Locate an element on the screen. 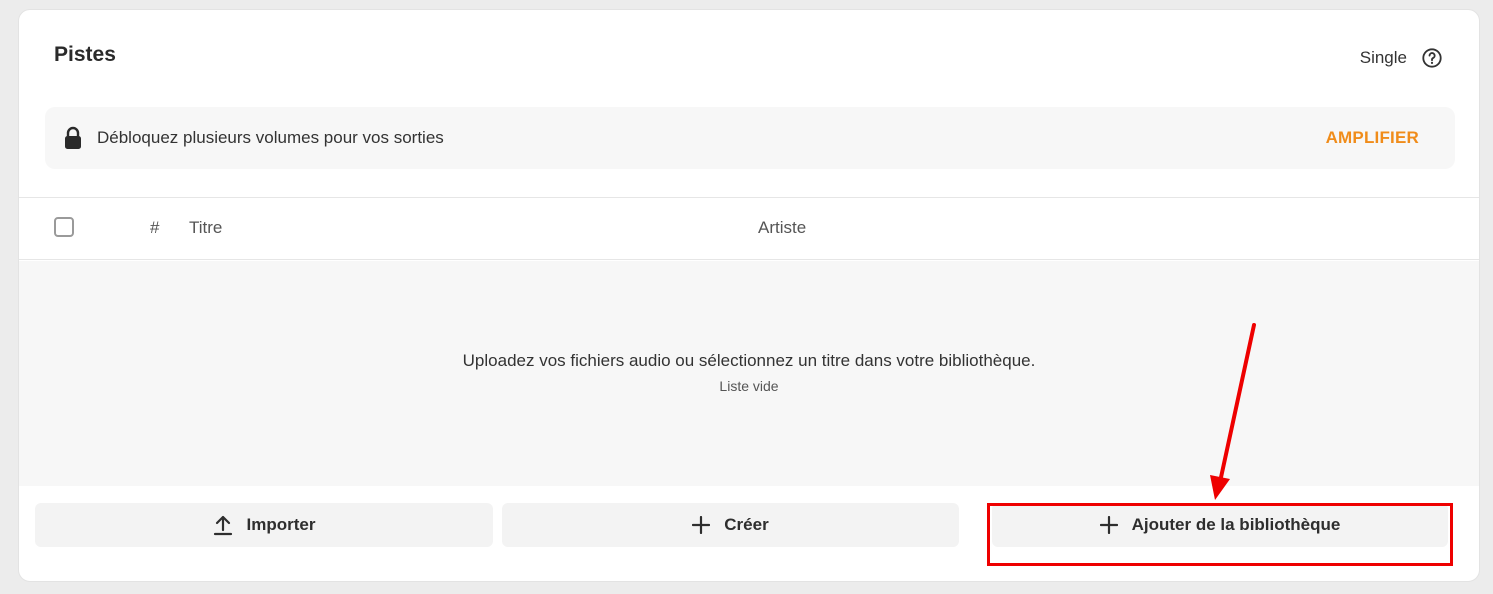  create-button: Créer is located at coordinates (730, 525).